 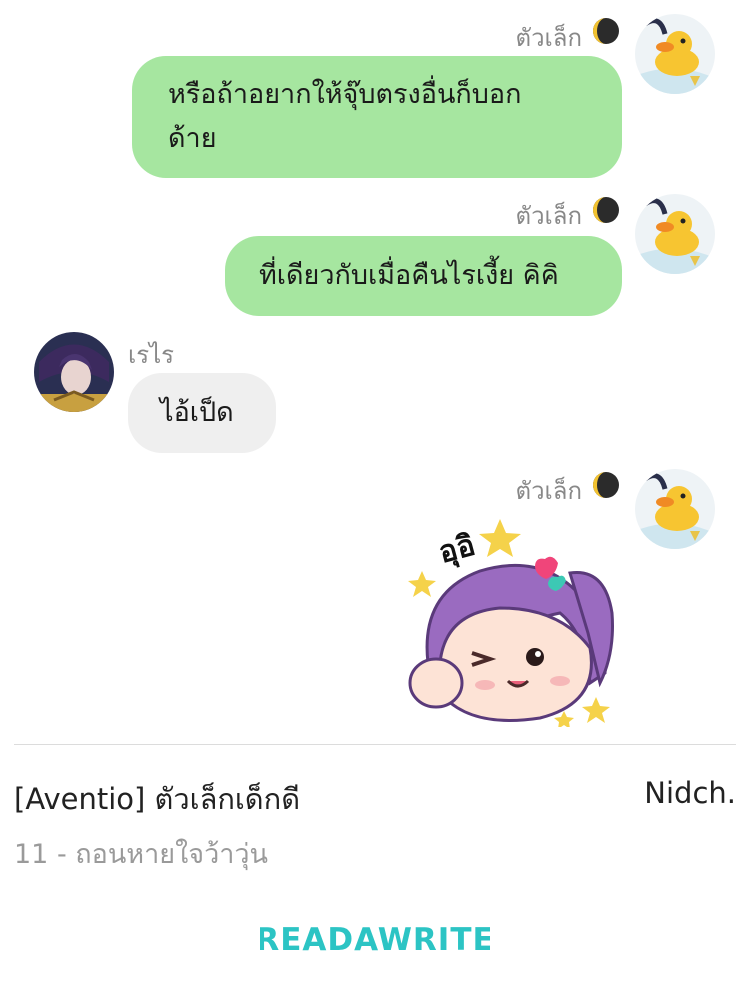 I want to click on message-row: ตัวเล็ก ที่เดียวกับเมื่อคืนไรเงี้ย คิคิ, so click(x=375, y=255).